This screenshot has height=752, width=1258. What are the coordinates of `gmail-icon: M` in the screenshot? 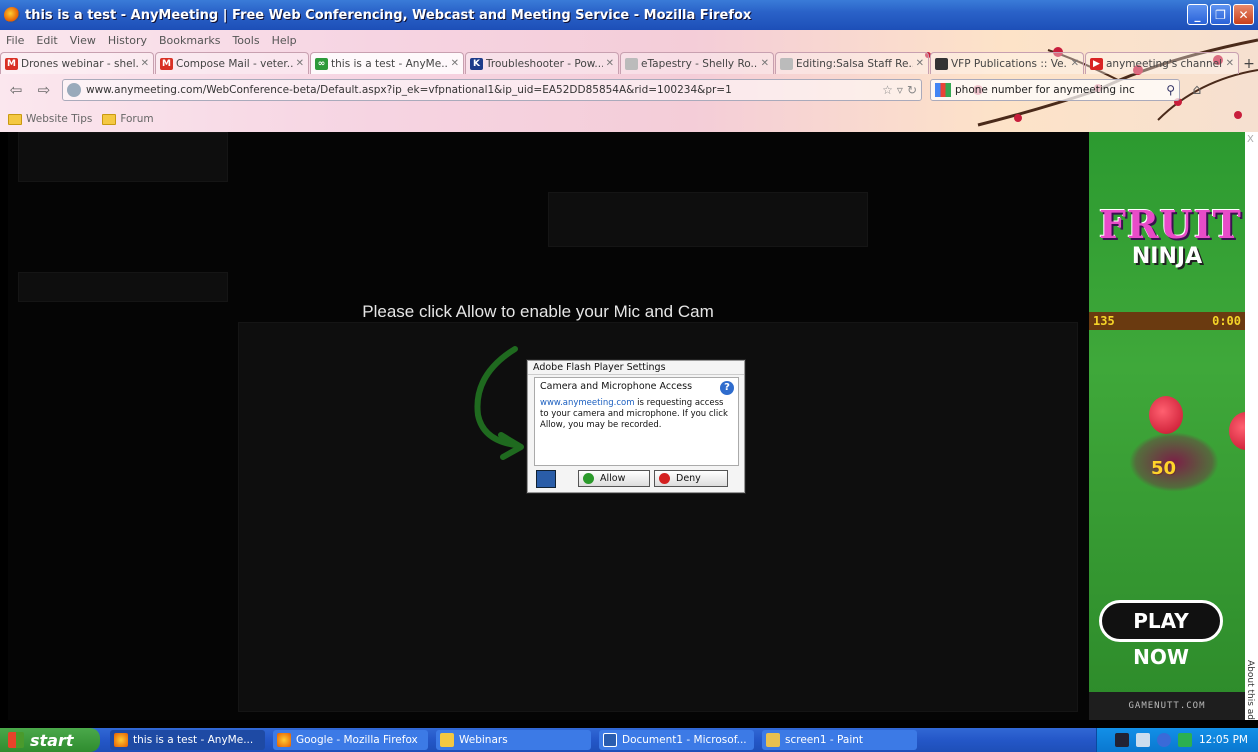 It's located at (166, 63).